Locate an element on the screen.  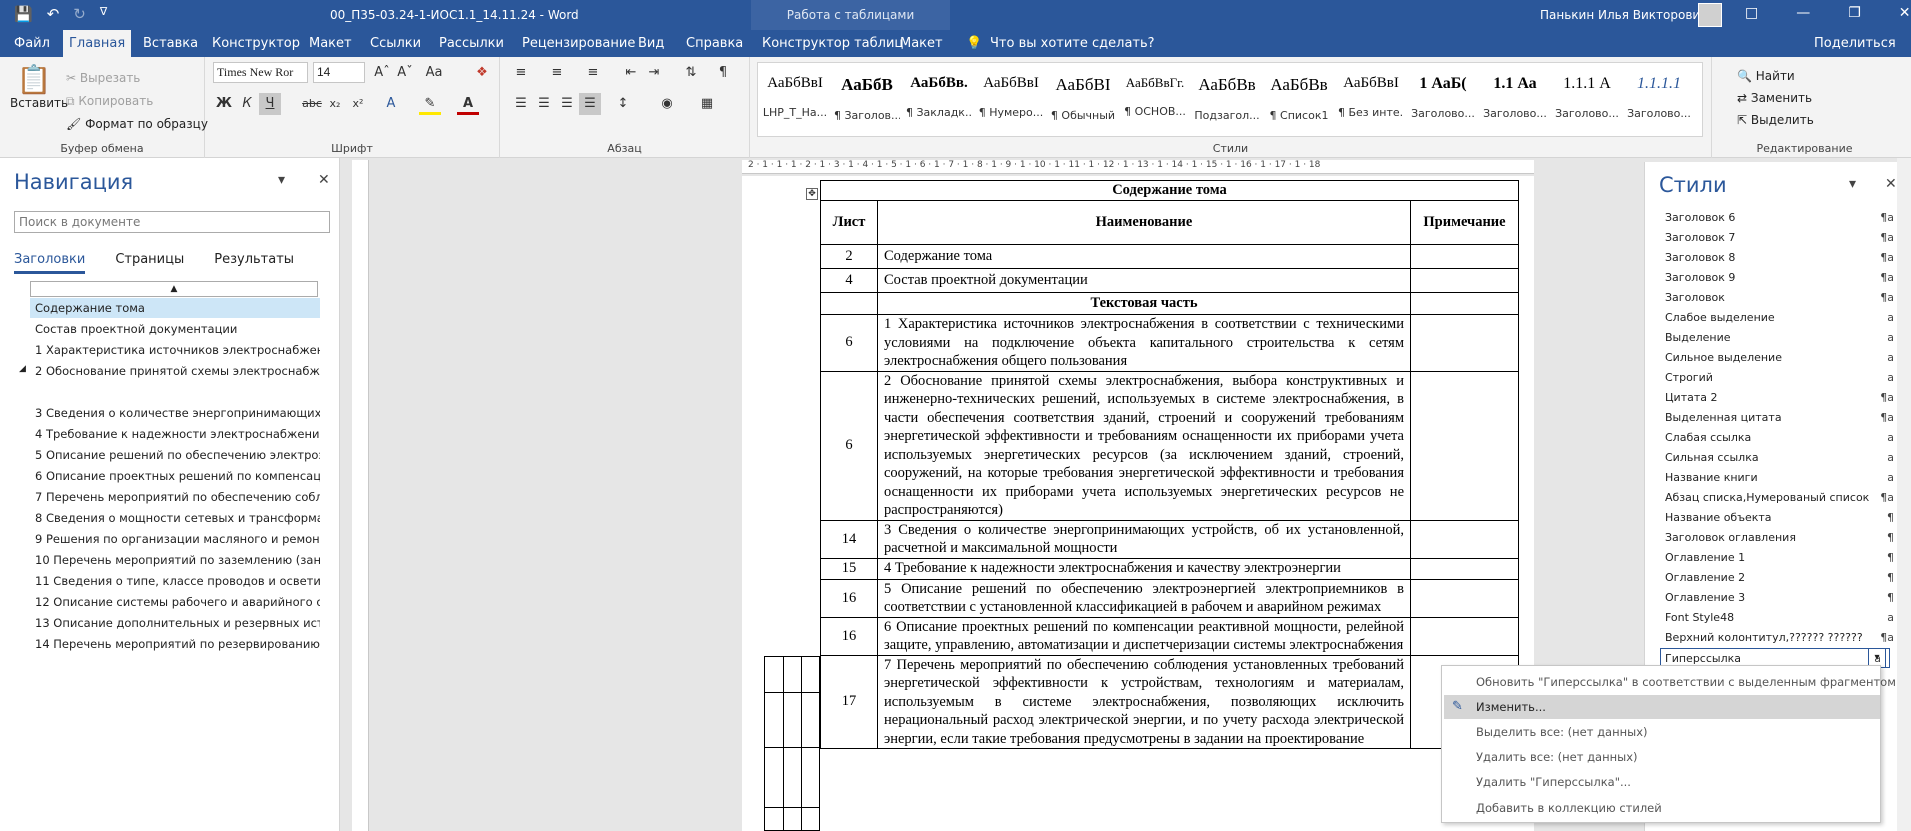
style-list-item: Заголовок оглавления ¶ is located at coordinates (1783, 538).